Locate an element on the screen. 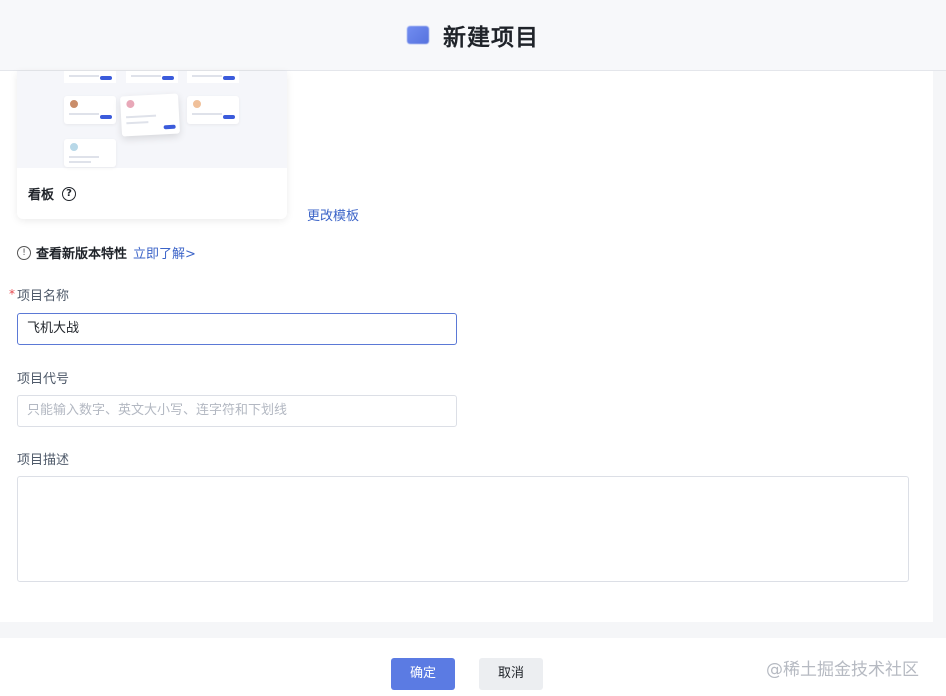 The image size is (946, 696). dialog-footer: 确定 取消 @稀土掘金技术社区 is located at coordinates (473, 667).